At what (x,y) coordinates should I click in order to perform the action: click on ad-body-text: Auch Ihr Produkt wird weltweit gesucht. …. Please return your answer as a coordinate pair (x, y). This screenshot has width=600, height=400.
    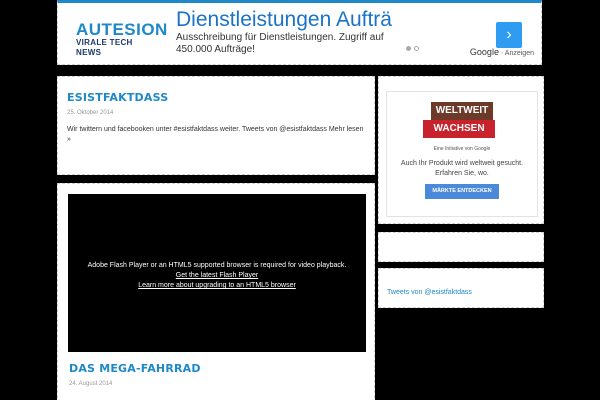
    Looking at the image, I should click on (462, 168).